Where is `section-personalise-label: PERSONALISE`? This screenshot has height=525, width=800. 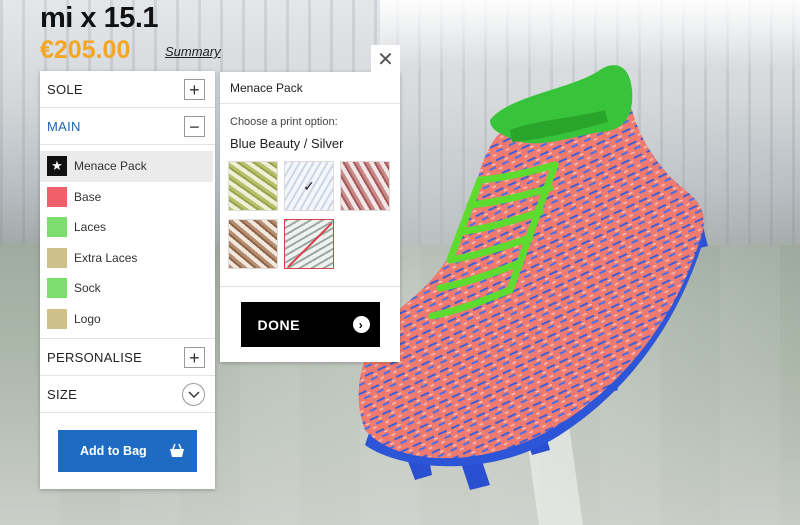
section-personalise-label: PERSONALISE is located at coordinates (95, 357).